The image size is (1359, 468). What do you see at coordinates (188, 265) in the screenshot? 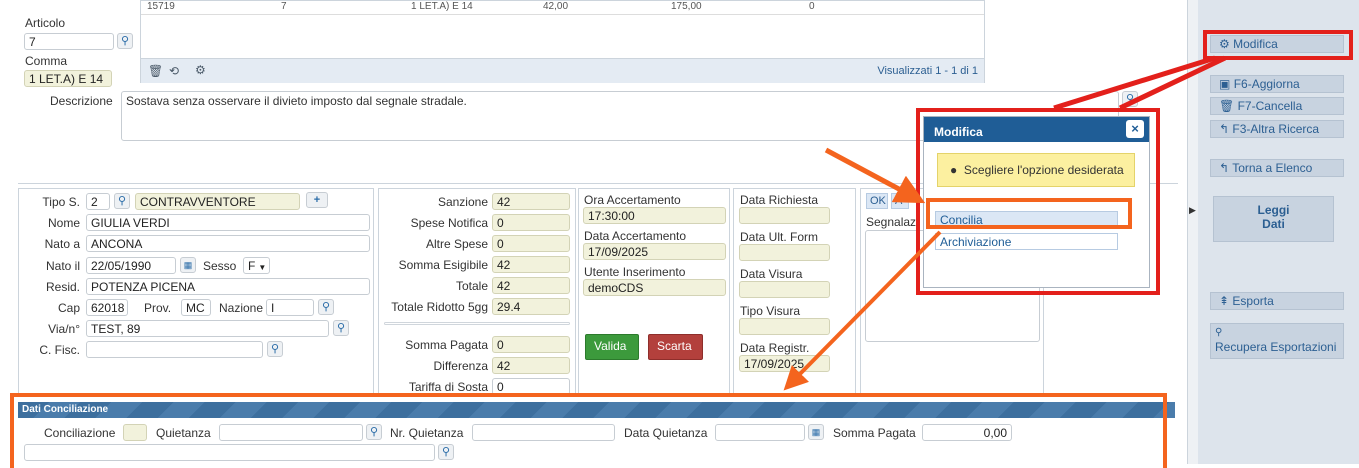
I see `calendar-icon: ▦` at bounding box center [188, 265].